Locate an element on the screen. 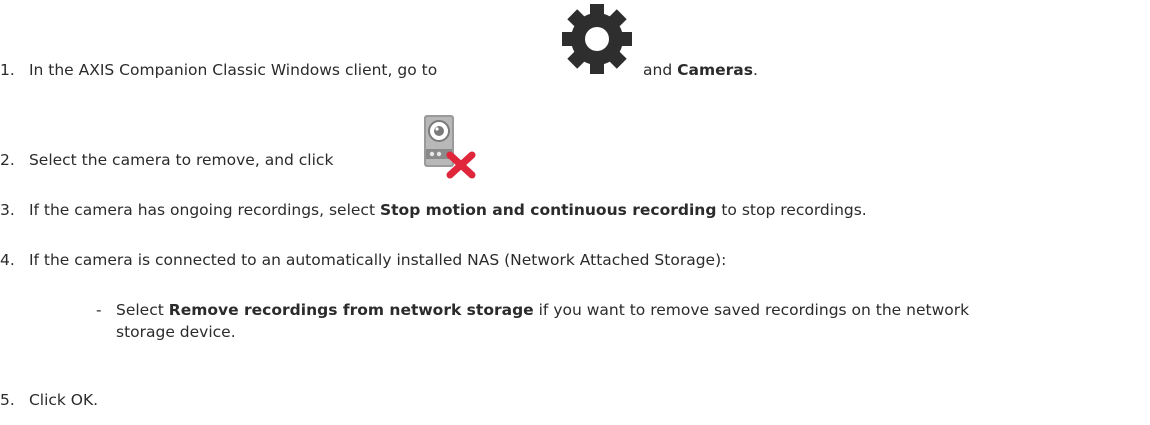 The width and height of the screenshot is (1150, 425). step-text: Select the camera to remove, and click is located at coordinates (181, 160).